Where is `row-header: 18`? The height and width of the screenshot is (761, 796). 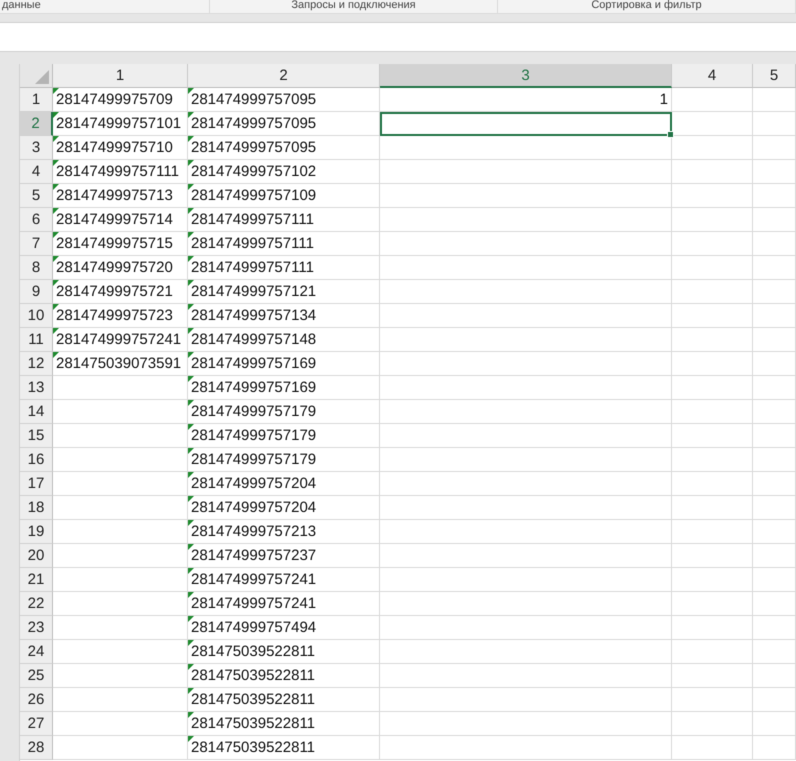
row-header: 18 is located at coordinates (36, 508).